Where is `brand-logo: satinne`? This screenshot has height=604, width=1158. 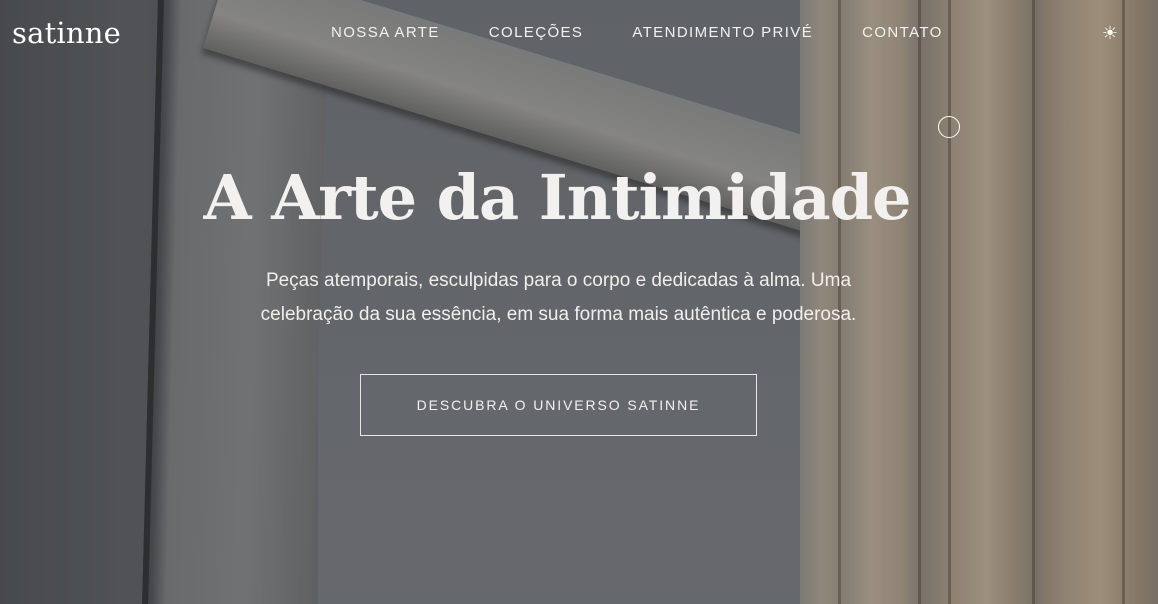 brand-logo: satinne is located at coordinates (66, 33).